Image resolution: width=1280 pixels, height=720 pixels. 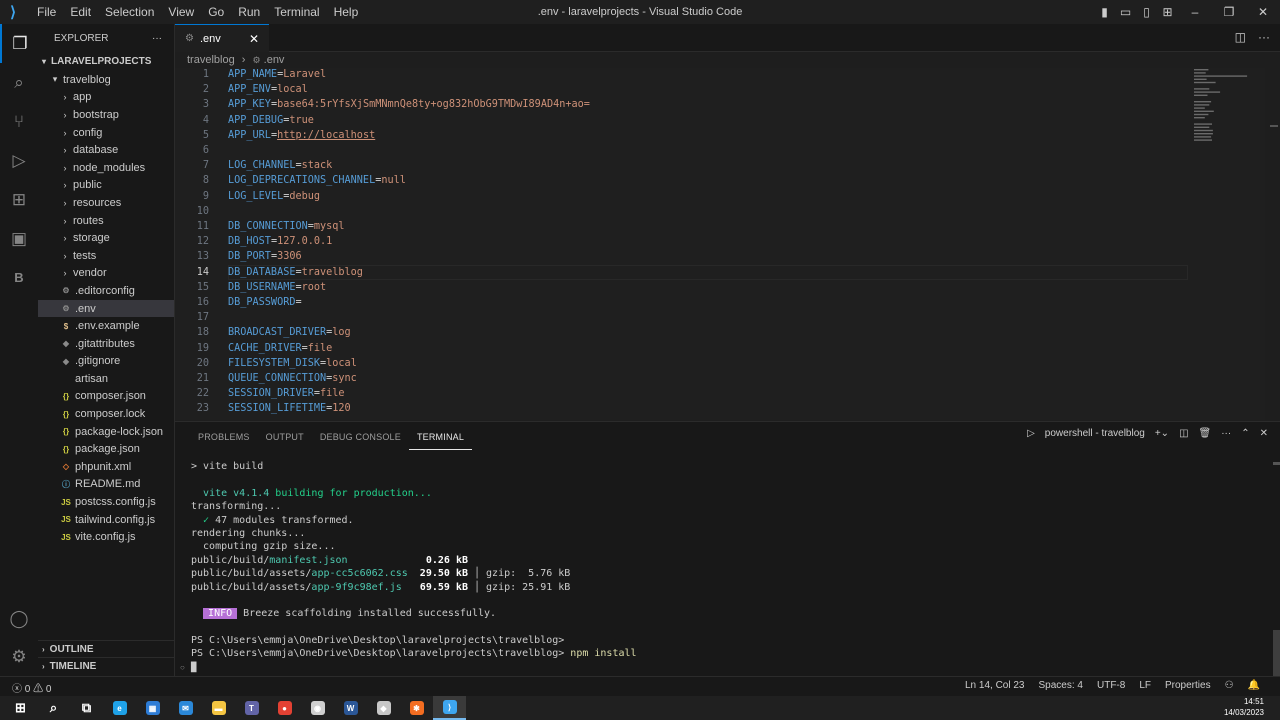 I want to click on tab-terminal: TERMINAL, so click(x=440, y=440).